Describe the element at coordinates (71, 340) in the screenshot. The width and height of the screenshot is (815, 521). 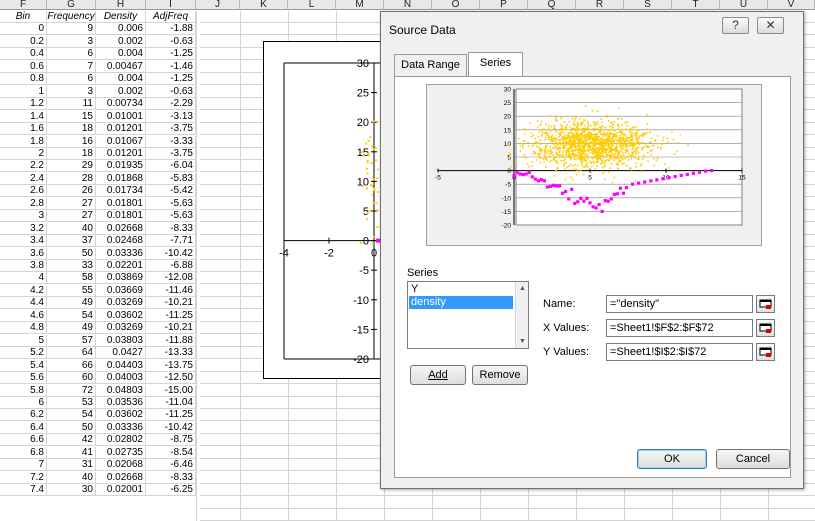
I see `table-cell: 57` at that location.